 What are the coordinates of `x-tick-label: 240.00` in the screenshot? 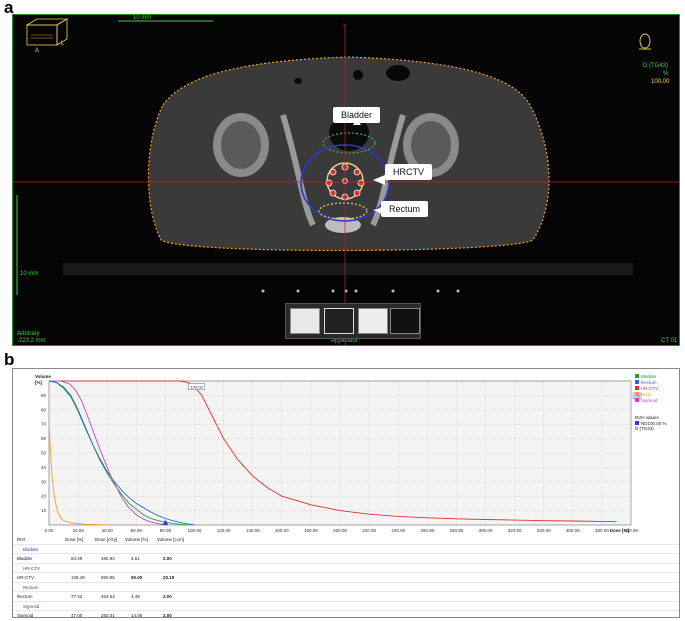 It's located at (398, 530).